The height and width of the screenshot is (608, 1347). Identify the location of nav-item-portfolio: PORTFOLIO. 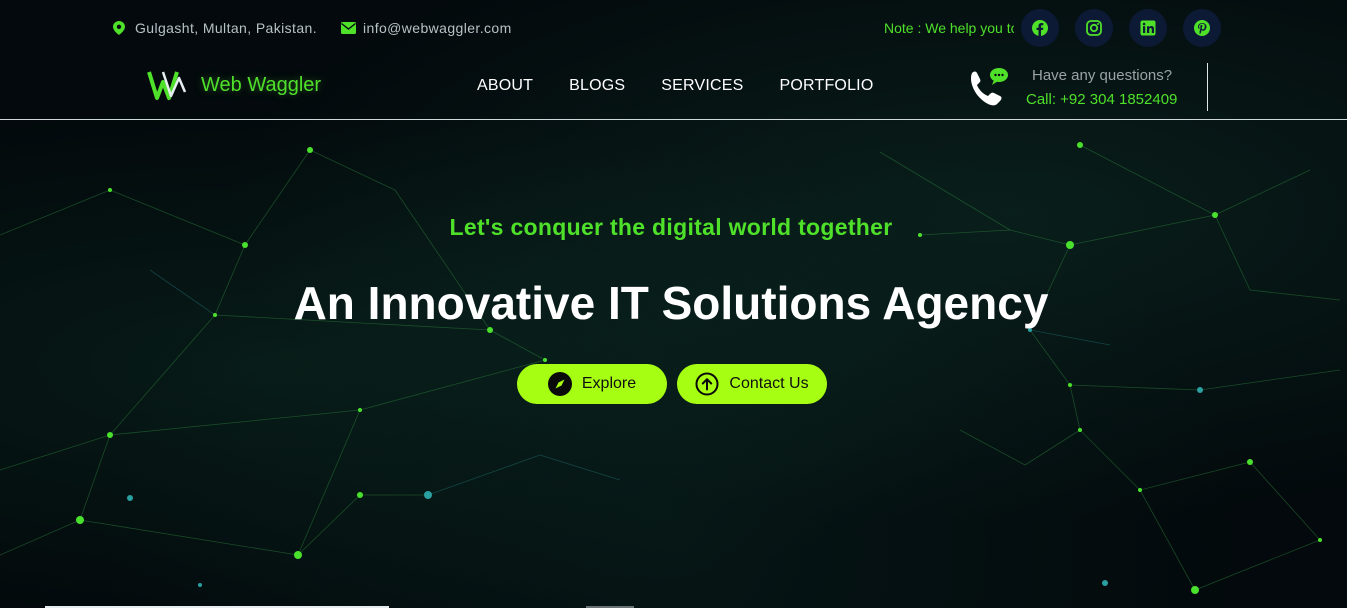
(827, 86).